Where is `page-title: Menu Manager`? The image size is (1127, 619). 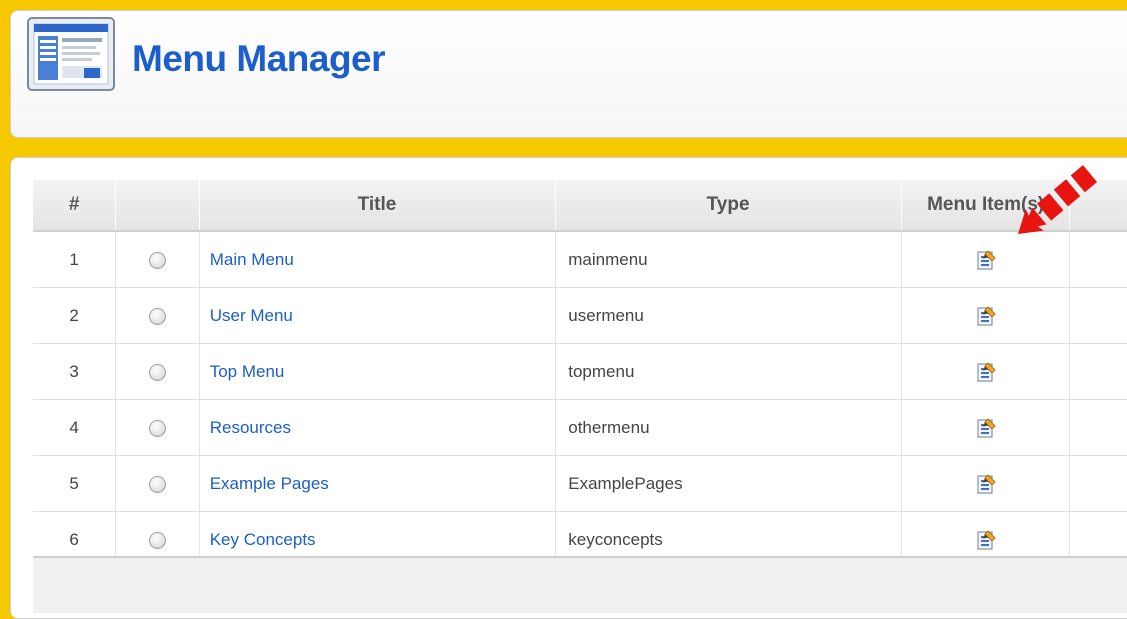 page-title: Menu Manager is located at coordinates (259, 58).